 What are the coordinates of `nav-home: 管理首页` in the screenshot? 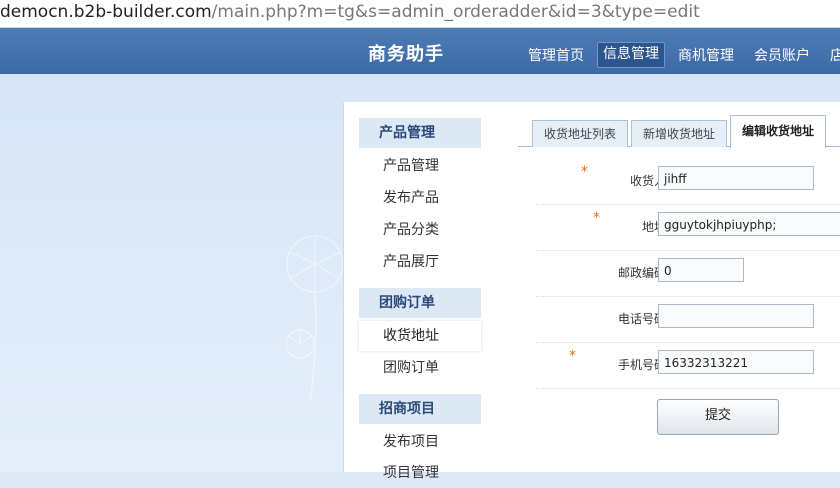 It's located at (556, 57).